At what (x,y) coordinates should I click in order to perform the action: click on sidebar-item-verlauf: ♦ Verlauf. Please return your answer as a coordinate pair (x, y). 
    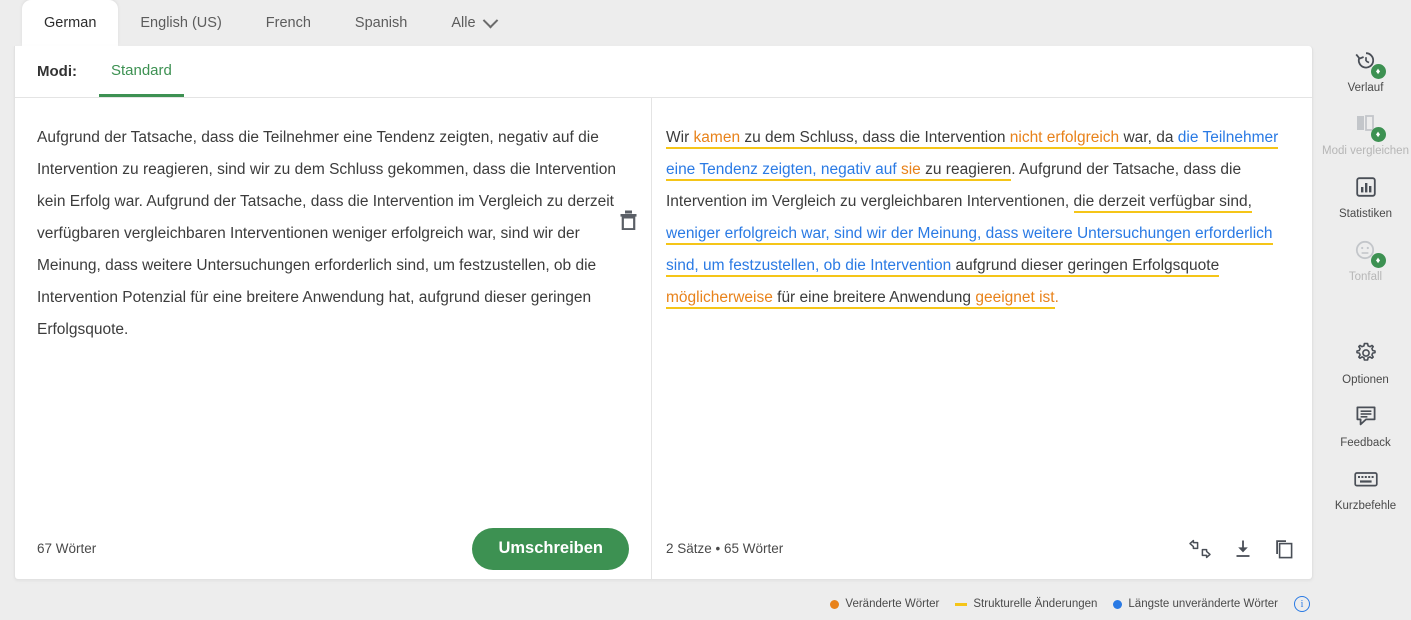
    Looking at the image, I should click on (1365, 70).